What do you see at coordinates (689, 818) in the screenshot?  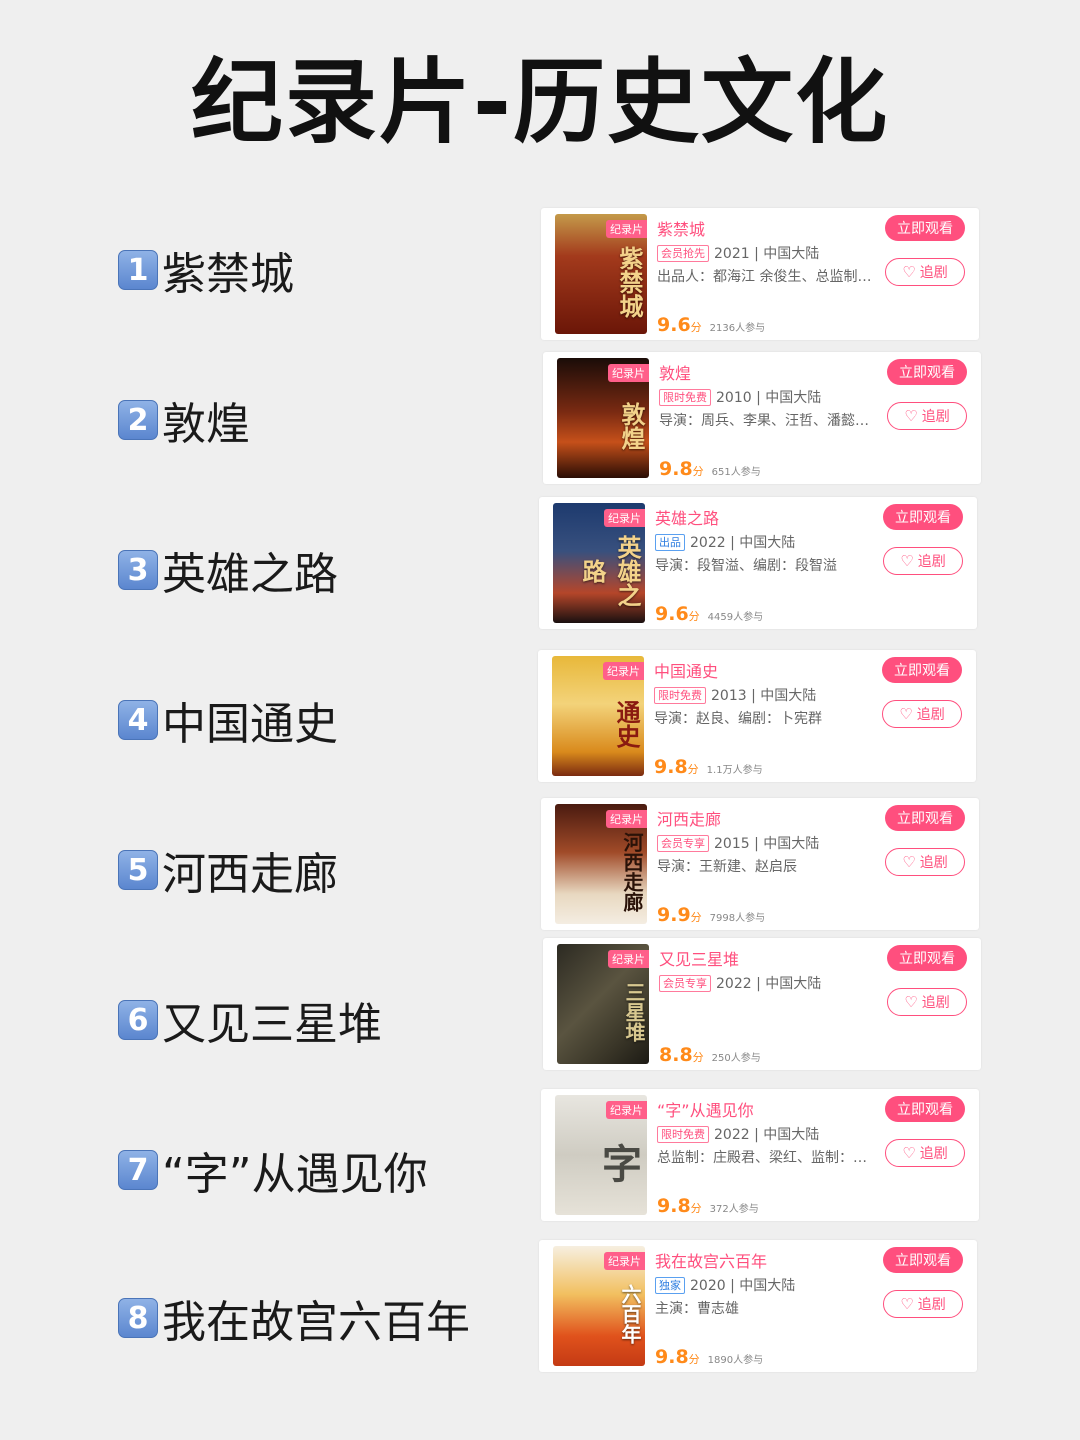 I see `show-name-link: 河西走廊` at bounding box center [689, 818].